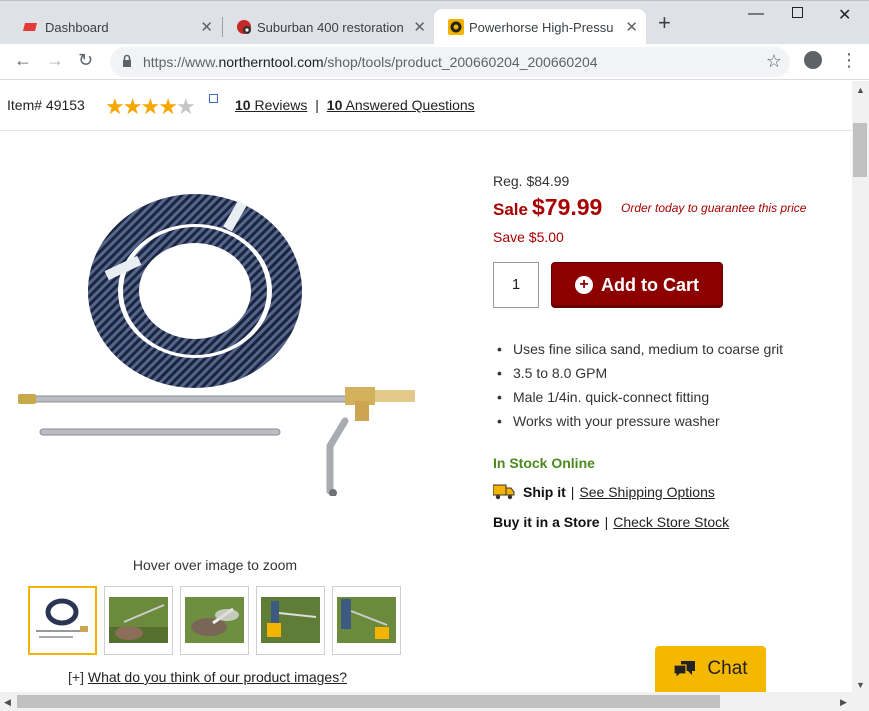 The width and height of the screenshot is (869, 711). I want to click on ship-it-label: Ship it, so click(544, 492).